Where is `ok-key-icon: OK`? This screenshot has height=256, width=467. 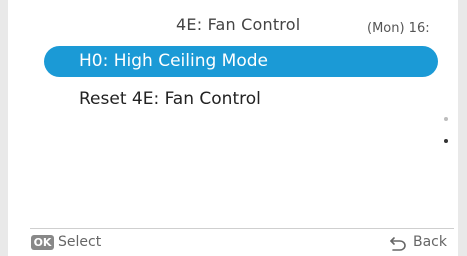
ok-key-icon: OK is located at coordinates (42, 242).